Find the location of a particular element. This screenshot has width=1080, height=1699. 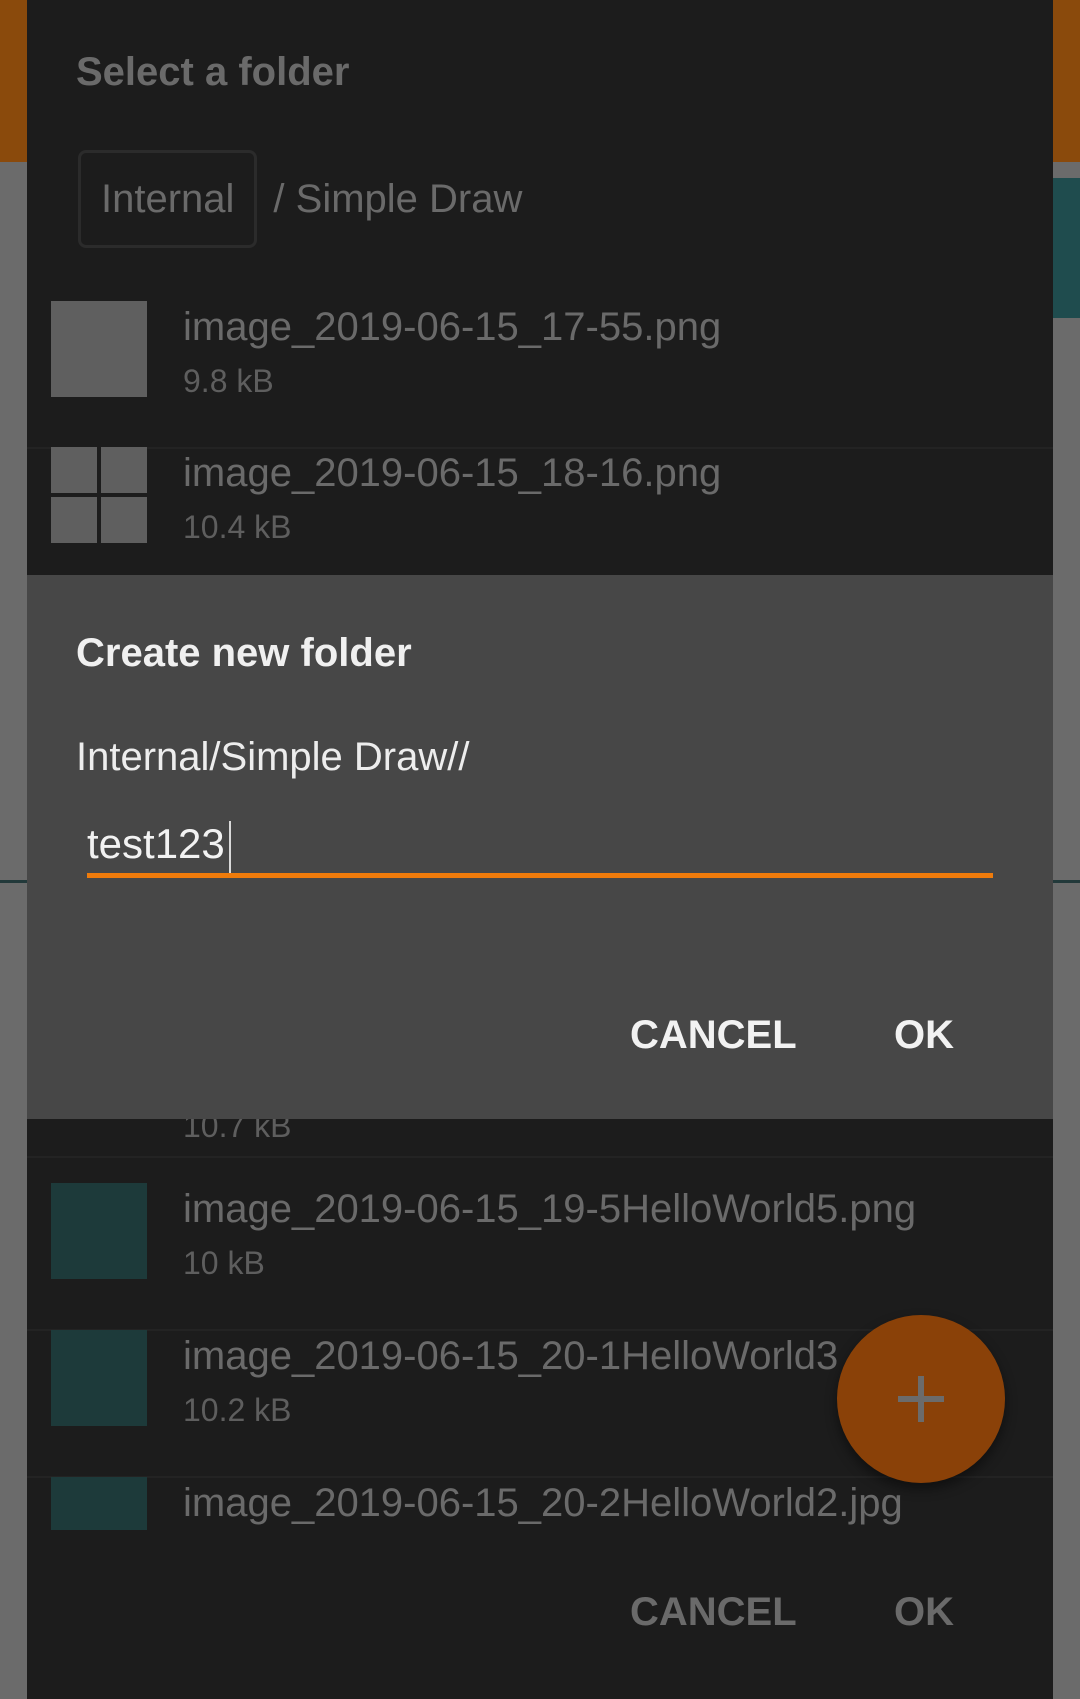

file-name: image_2019-06-15_20-1HelloWorld3 is located at coordinates (511, 1356).